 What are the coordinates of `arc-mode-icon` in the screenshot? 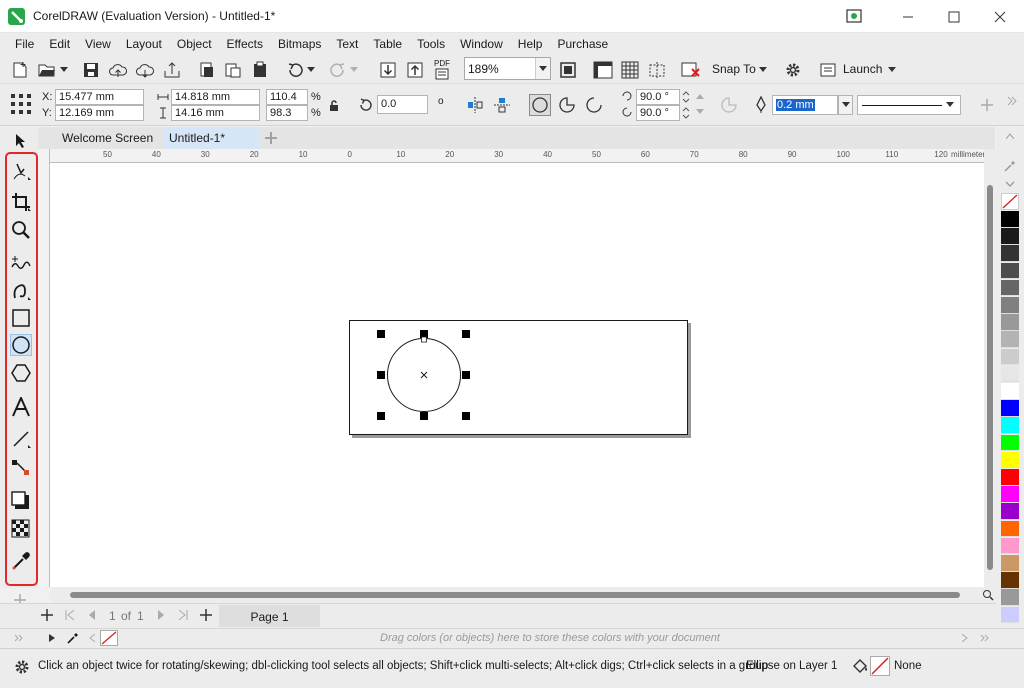 It's located at (594, 105).